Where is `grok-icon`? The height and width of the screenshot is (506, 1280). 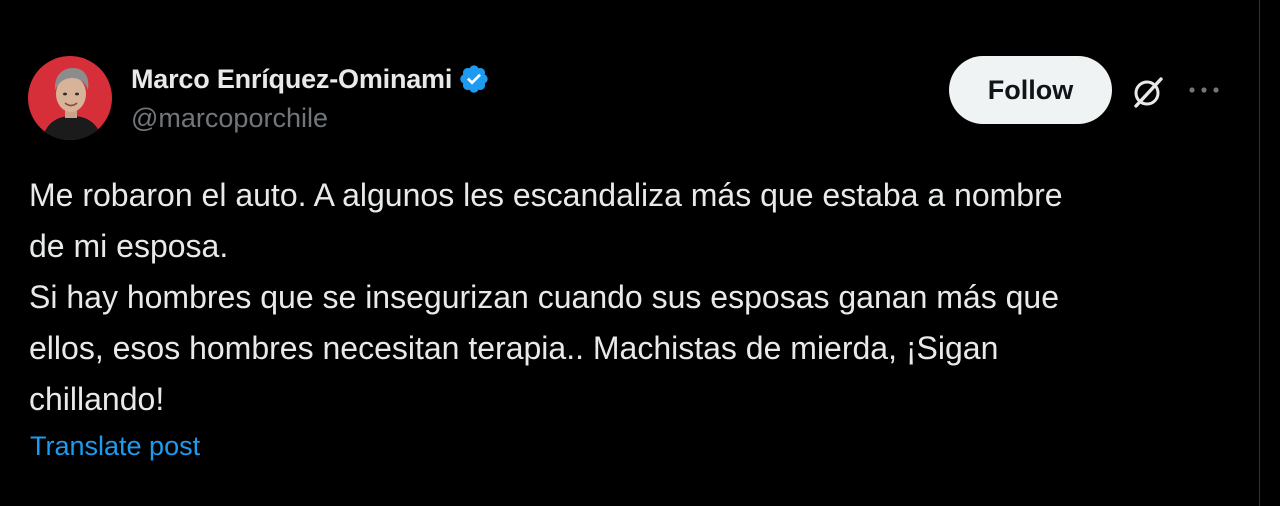
grok-icon is located at coordinates (1148, 92).